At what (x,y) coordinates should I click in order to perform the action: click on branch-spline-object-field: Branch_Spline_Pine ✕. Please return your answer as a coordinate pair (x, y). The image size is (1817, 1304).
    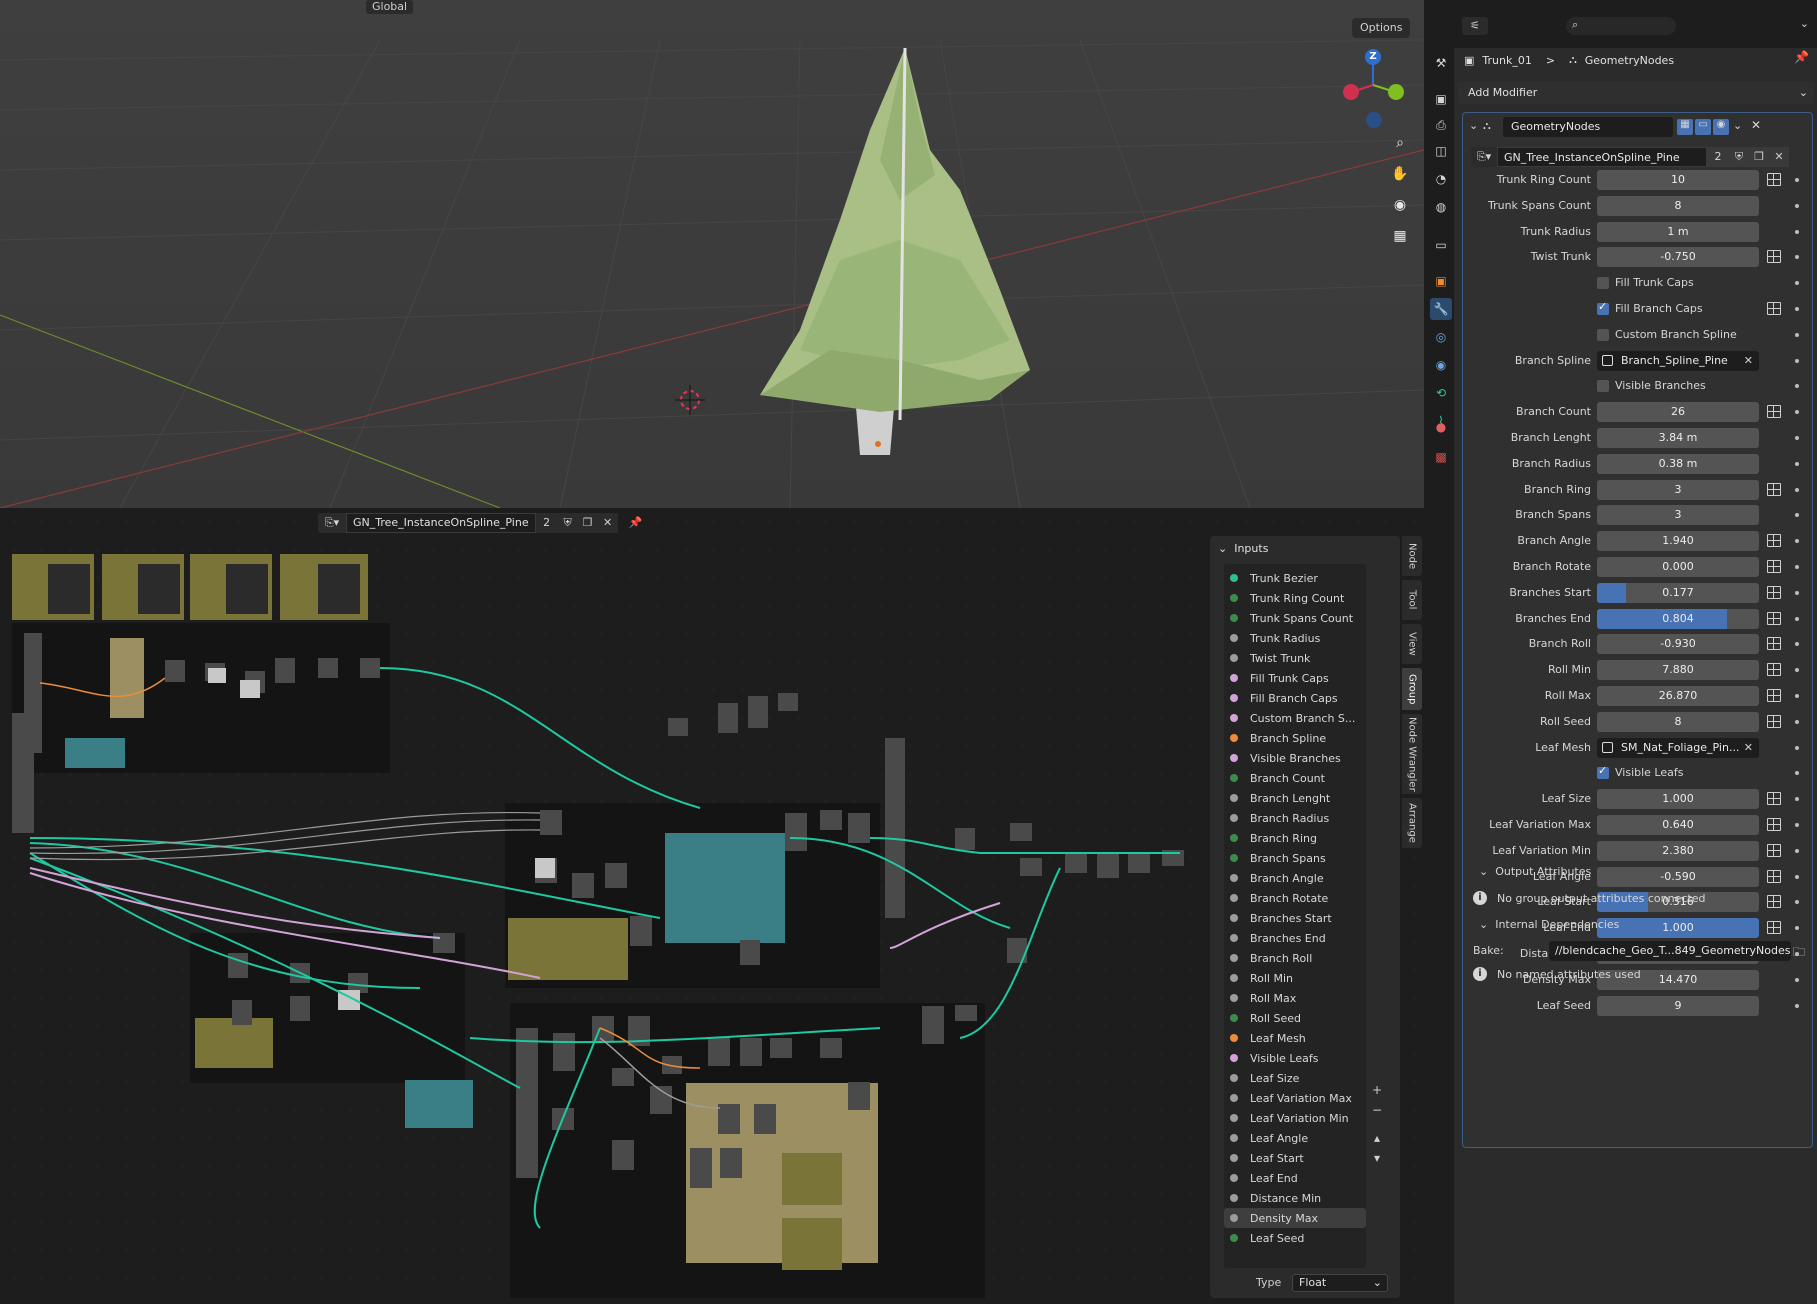
    Looking at the image, I should click on (1678, 360).